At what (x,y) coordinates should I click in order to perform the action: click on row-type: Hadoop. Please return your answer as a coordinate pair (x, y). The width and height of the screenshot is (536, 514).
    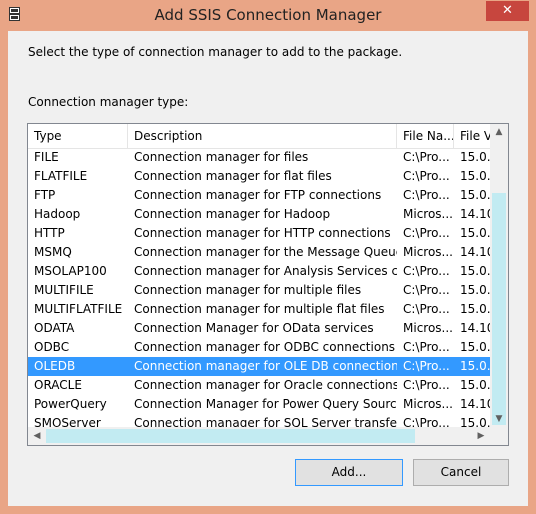
    Looking at the image, I should click on (57, 214).